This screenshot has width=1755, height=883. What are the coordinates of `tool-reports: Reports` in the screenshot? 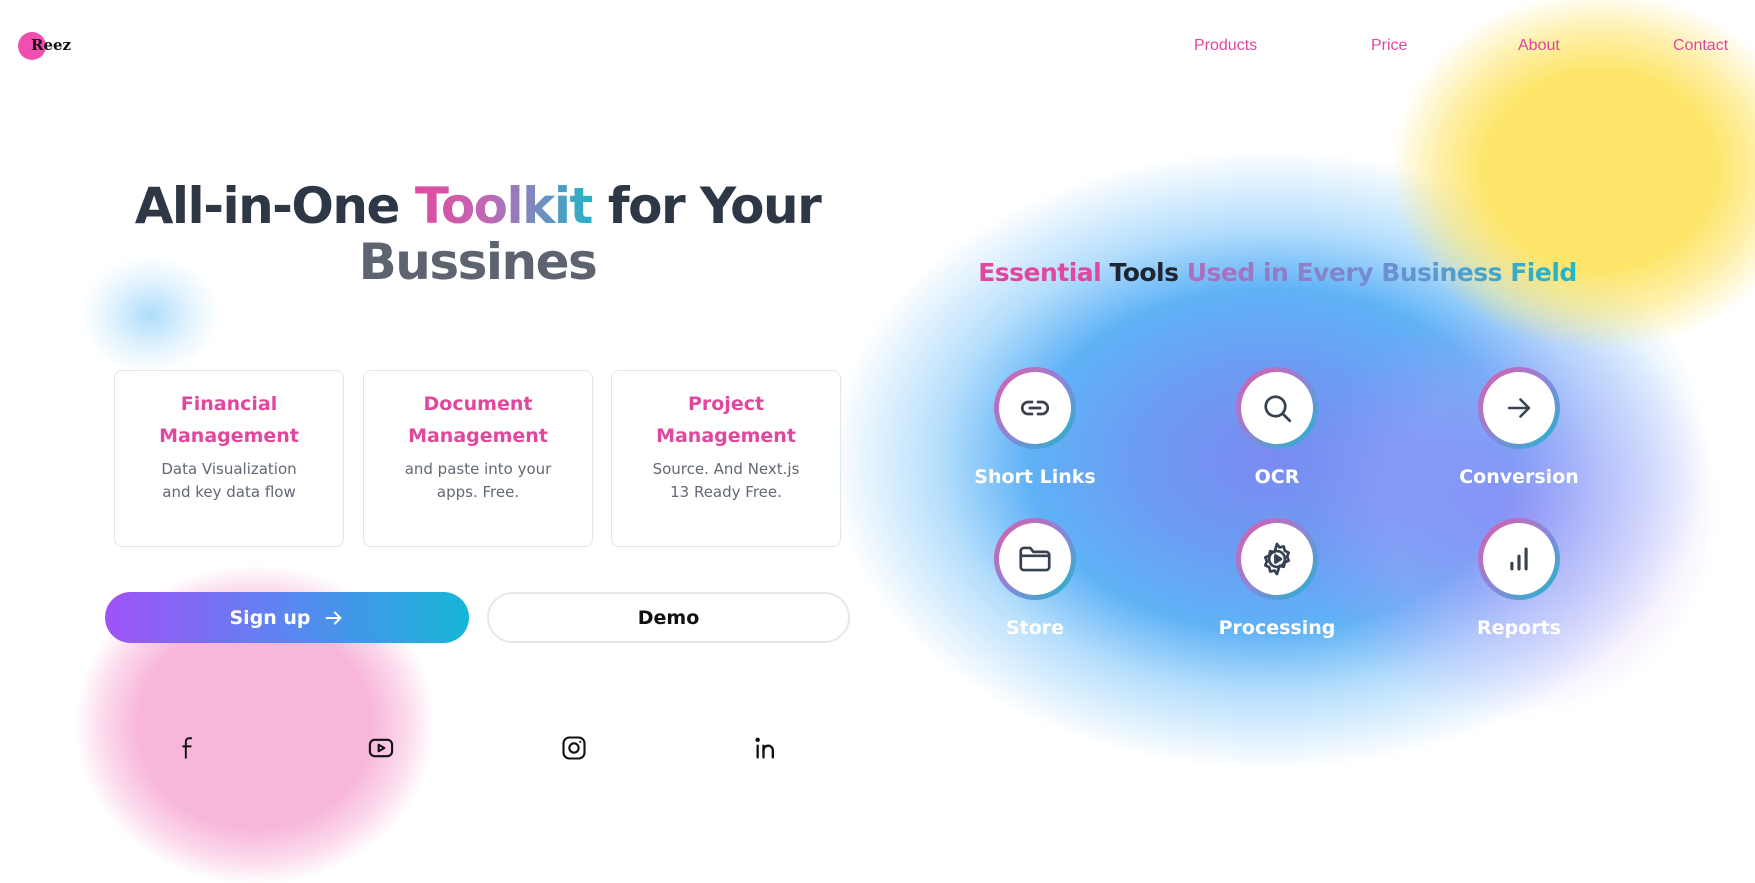 It's located at (1519, 578).